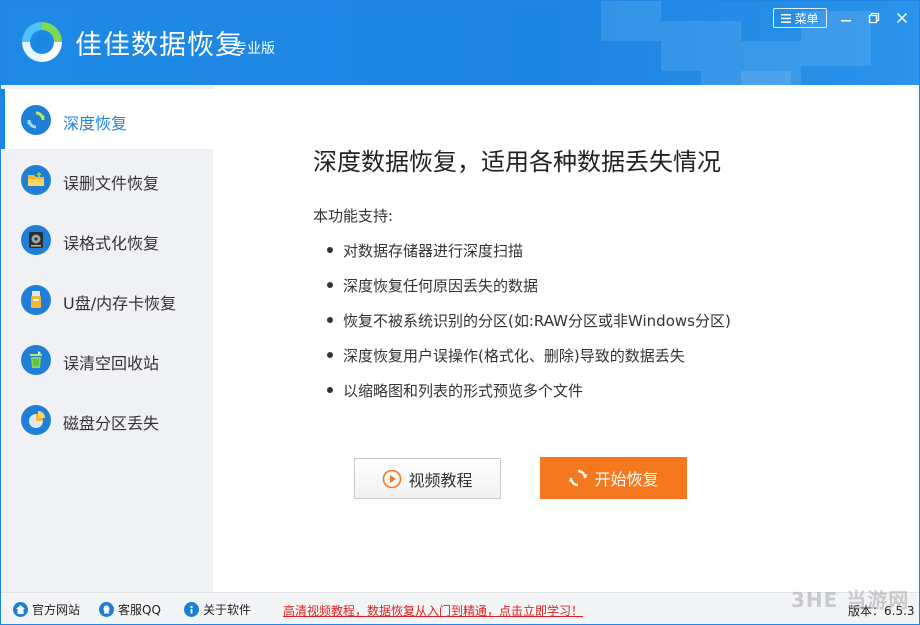  I want to click on start-recovery-button: 开始恢复, so click(613, 478).